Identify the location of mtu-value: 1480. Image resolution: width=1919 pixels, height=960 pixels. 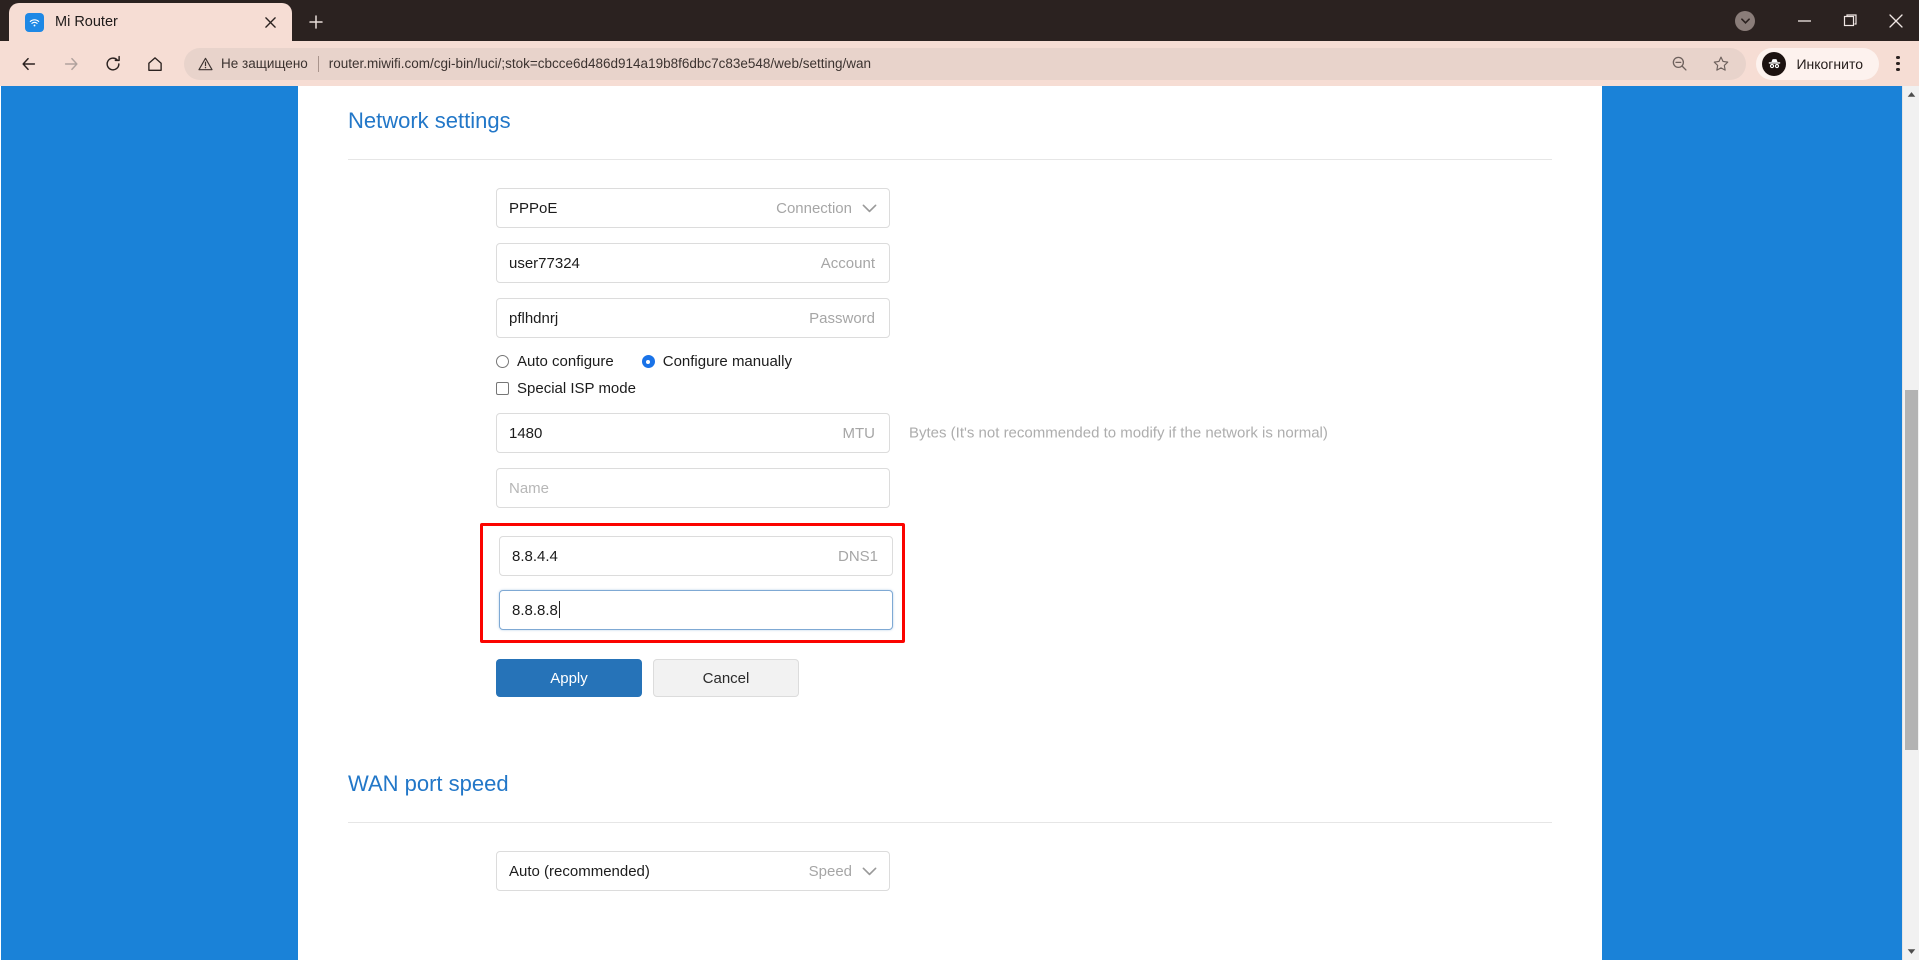
(526, 433).